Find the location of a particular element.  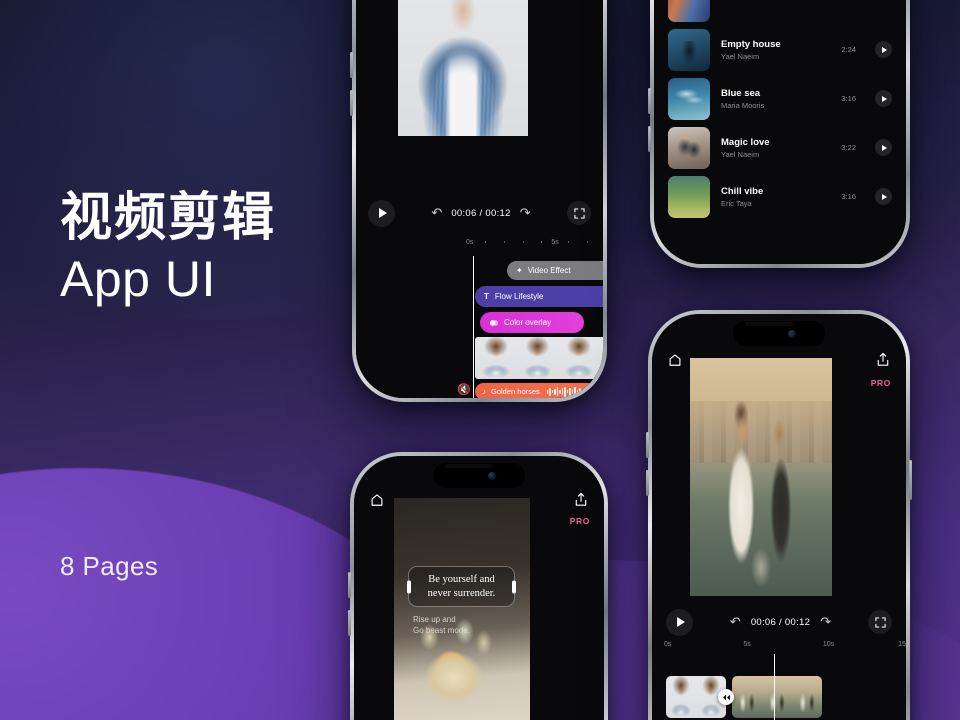

track-audio-golden-horses: ♪ Golden horses is located at coordinates (539, 390).